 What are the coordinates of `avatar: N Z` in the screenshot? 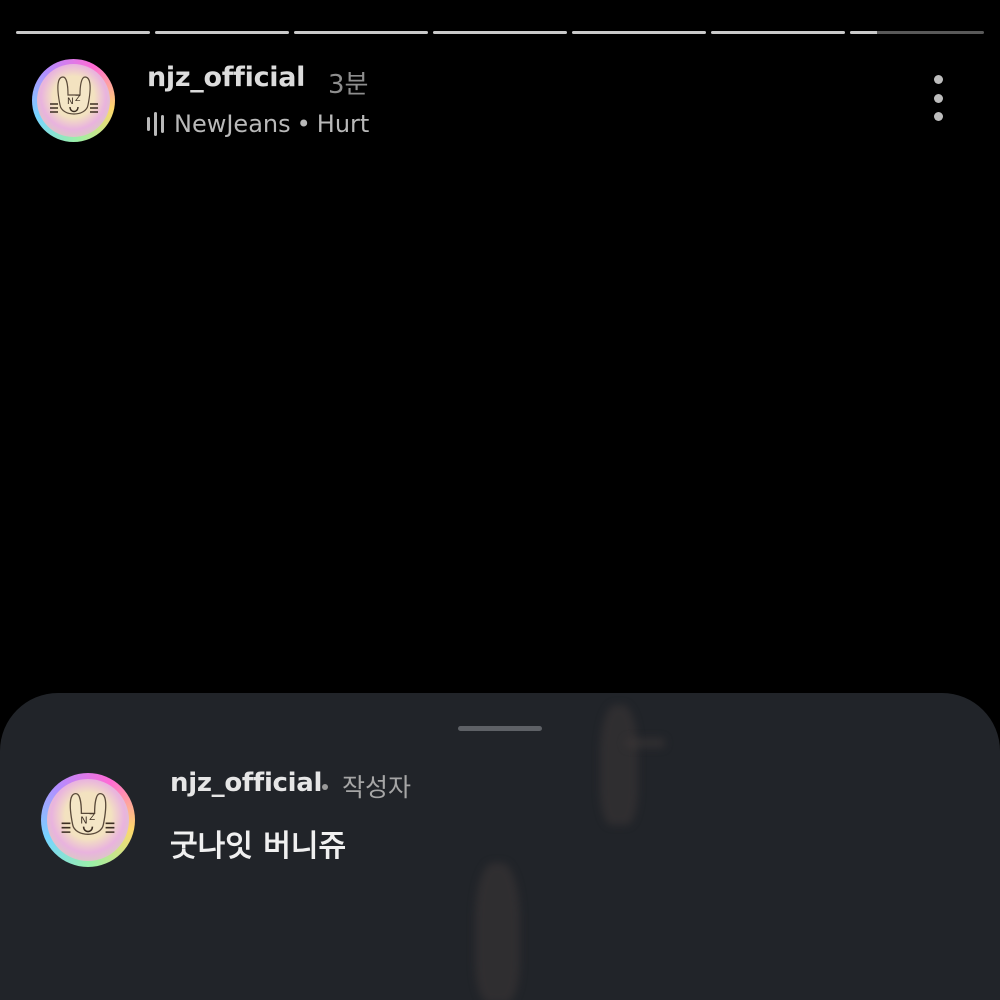 It's located at (73, 100).